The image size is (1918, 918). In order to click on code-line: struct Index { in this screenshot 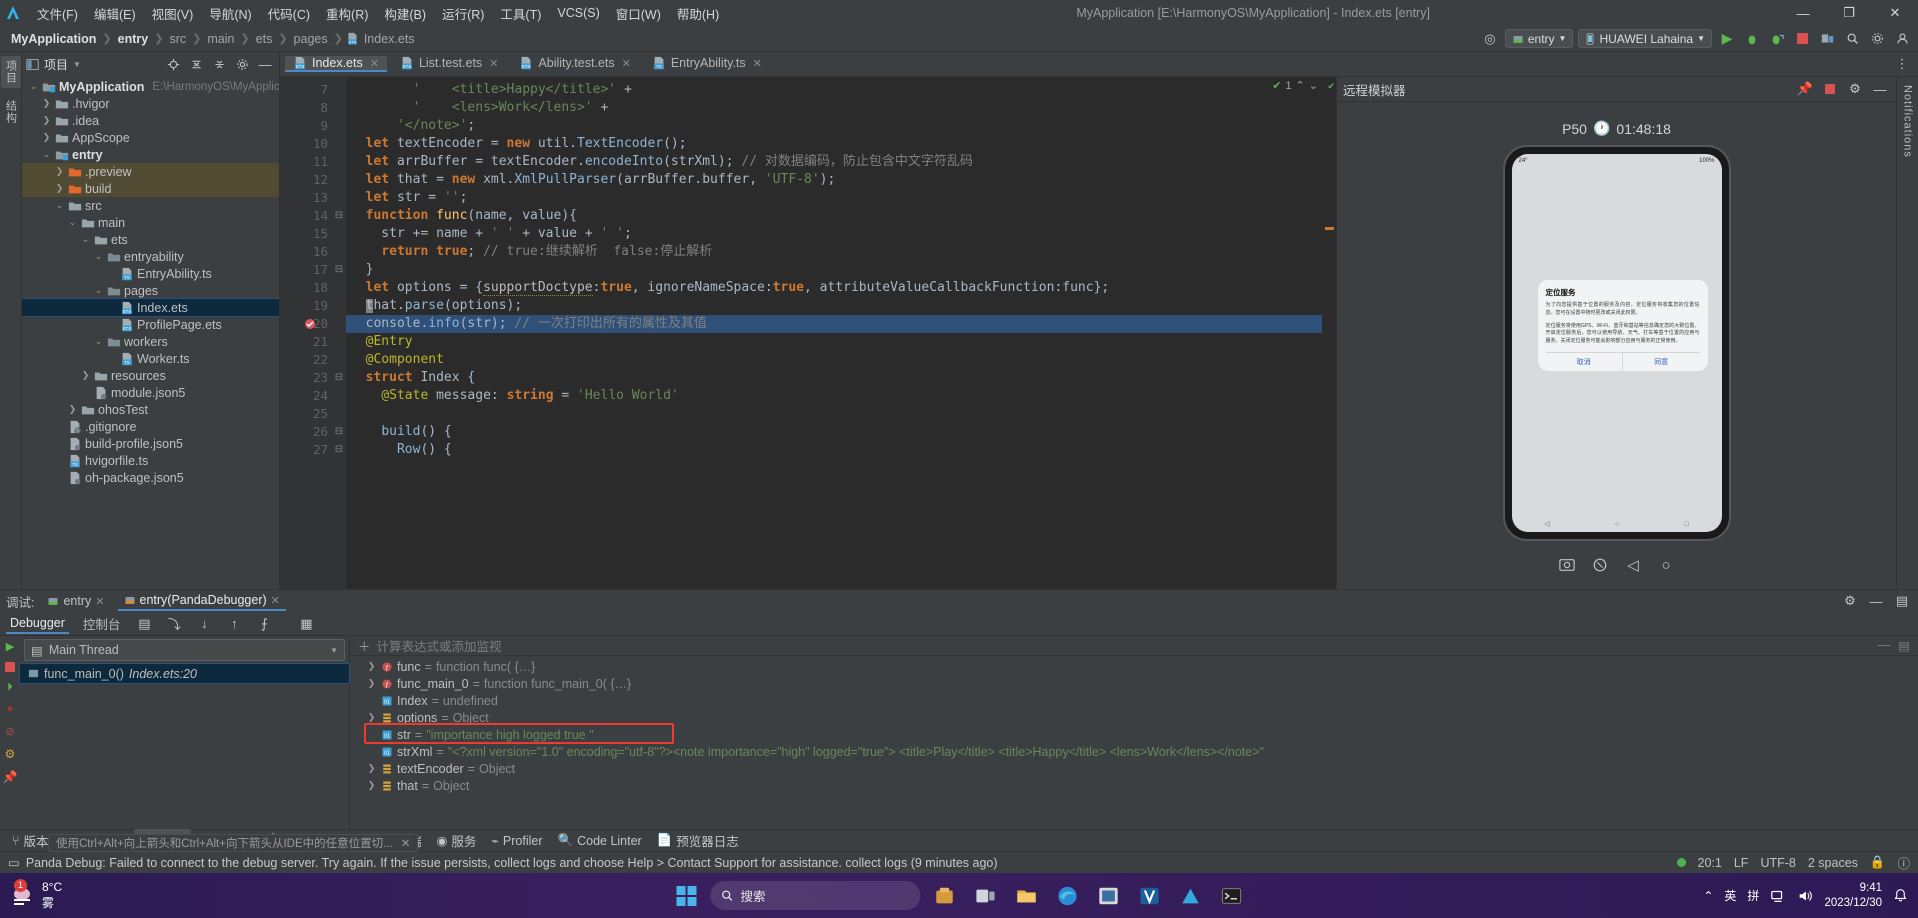, I will do `click(834, 378)`.